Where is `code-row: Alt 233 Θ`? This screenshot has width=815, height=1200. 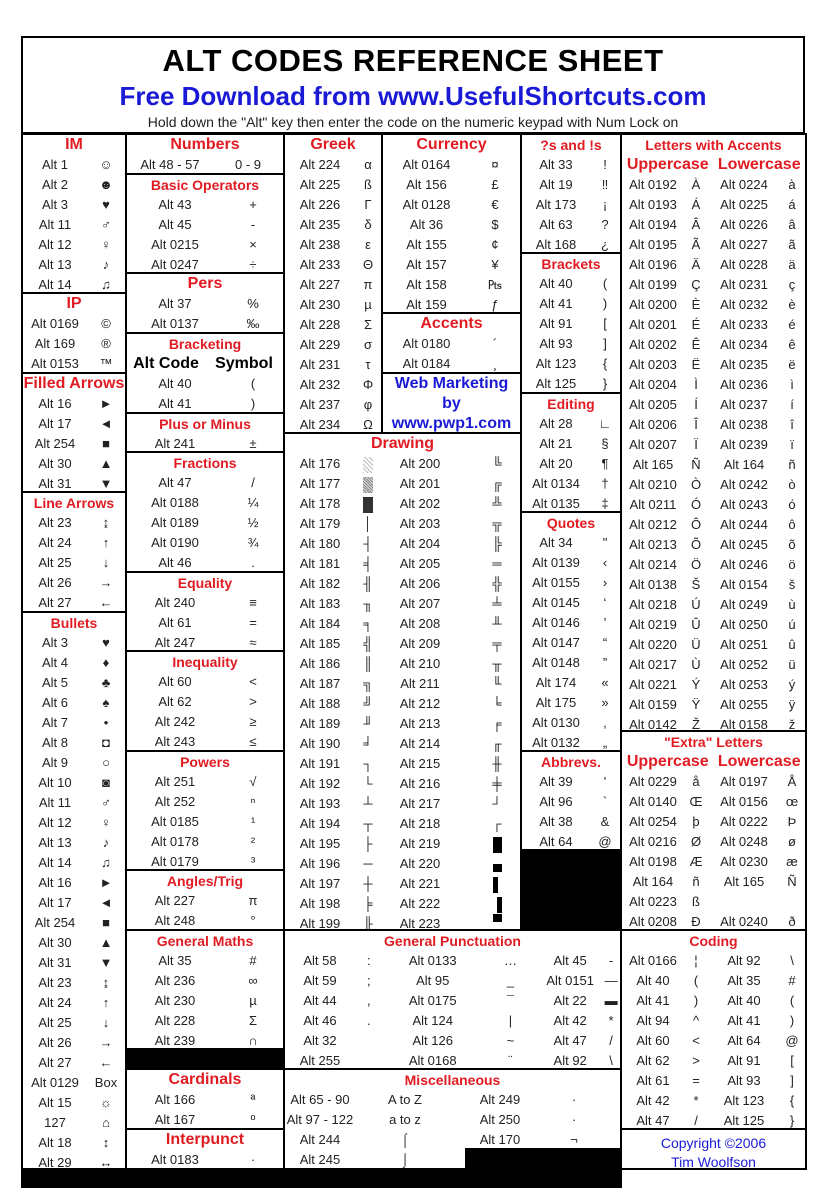 code-row: Alt 233 Θ is located at coordinates (333, 265).